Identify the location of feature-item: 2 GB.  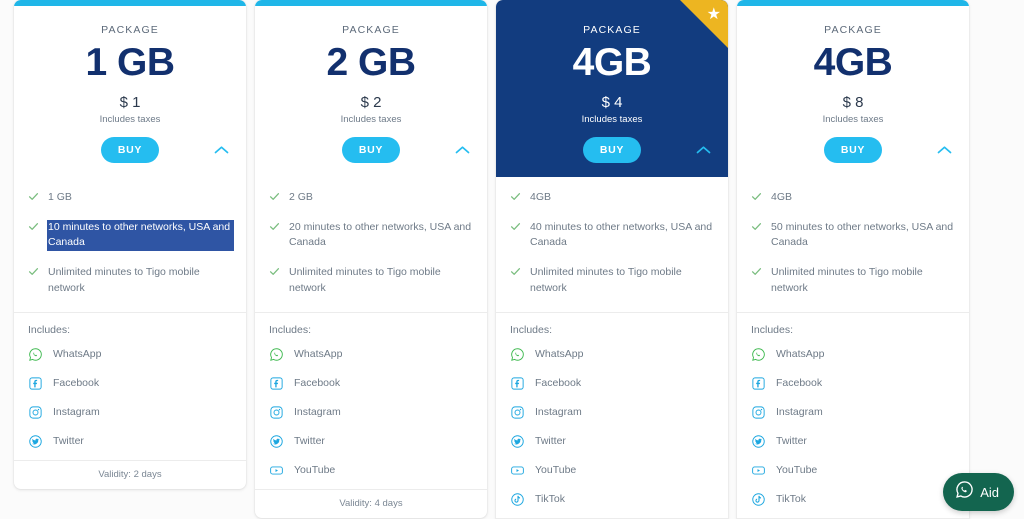
(371, 198).